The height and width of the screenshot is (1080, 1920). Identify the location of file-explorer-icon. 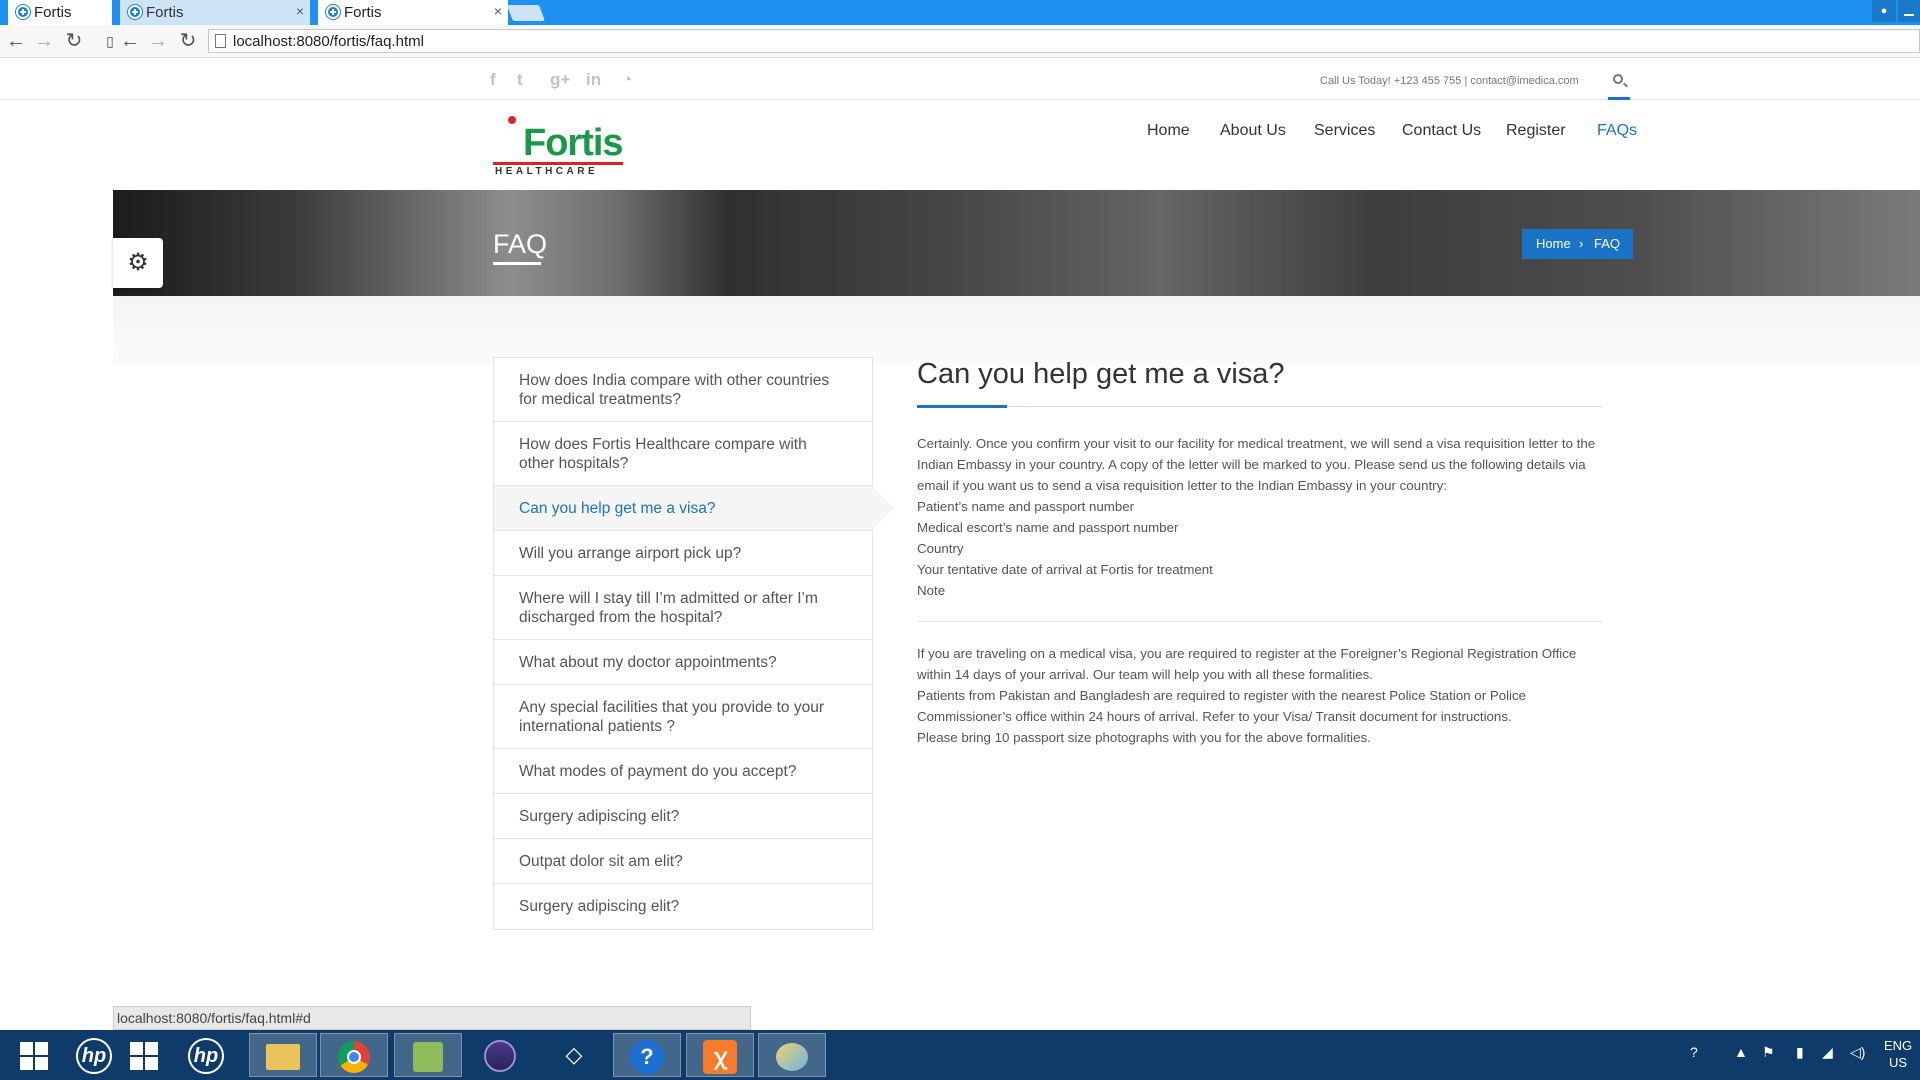
(283, 1055).